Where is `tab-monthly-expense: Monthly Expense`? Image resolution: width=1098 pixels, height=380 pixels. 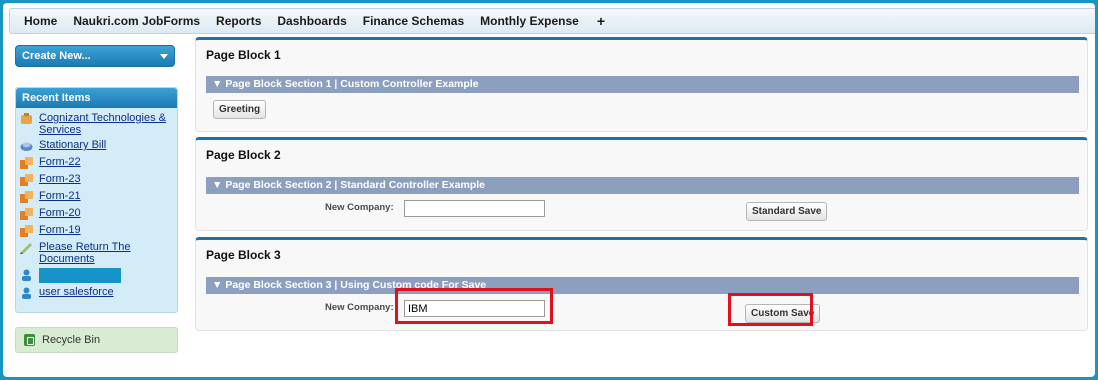 tab-monthly-expense: Monthly Expense is located at coordinates (529, 21).